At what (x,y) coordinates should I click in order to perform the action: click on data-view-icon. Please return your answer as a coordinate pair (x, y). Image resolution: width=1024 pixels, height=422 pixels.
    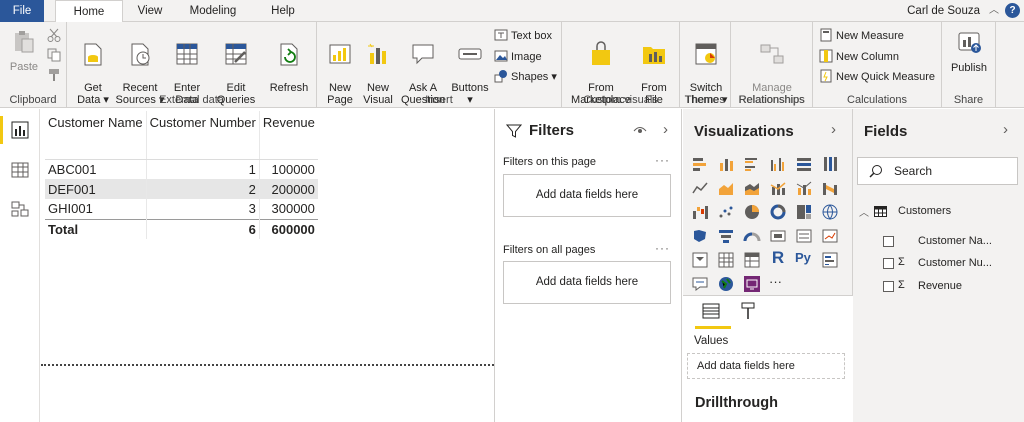
    Looking at the image, I should click on (20, 170).